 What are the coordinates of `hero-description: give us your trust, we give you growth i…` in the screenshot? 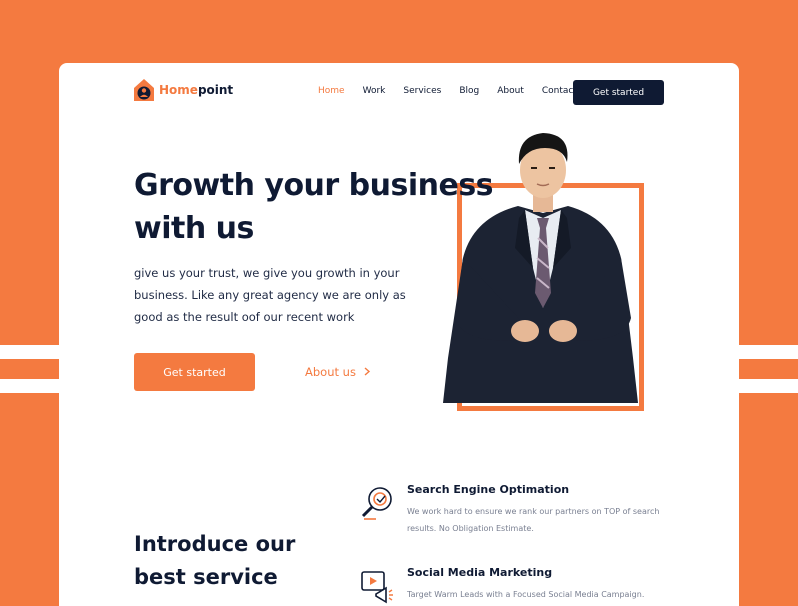 It's located at (270, 295).